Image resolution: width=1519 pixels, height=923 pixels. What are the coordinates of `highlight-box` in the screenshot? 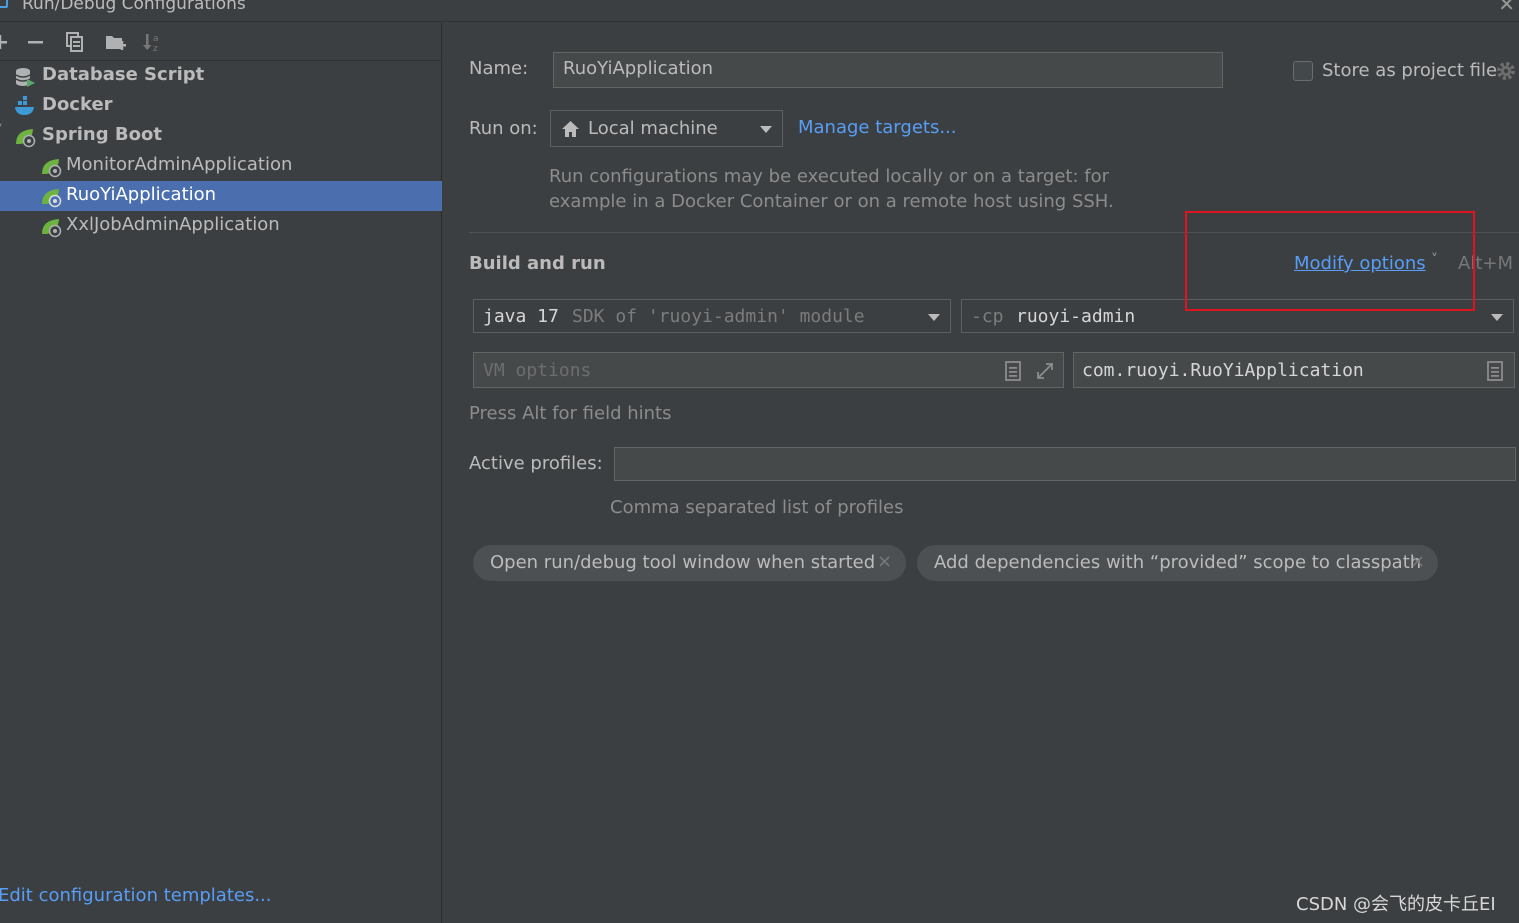 It's located at (1330, 261).